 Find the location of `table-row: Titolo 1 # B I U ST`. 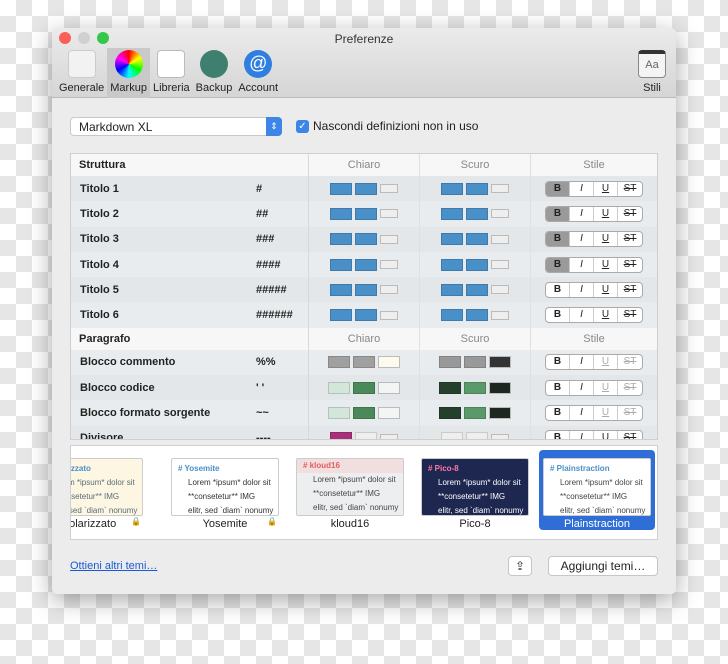

table-row: Titolo 1 # B I U ST is located at coordinates (364, 189).